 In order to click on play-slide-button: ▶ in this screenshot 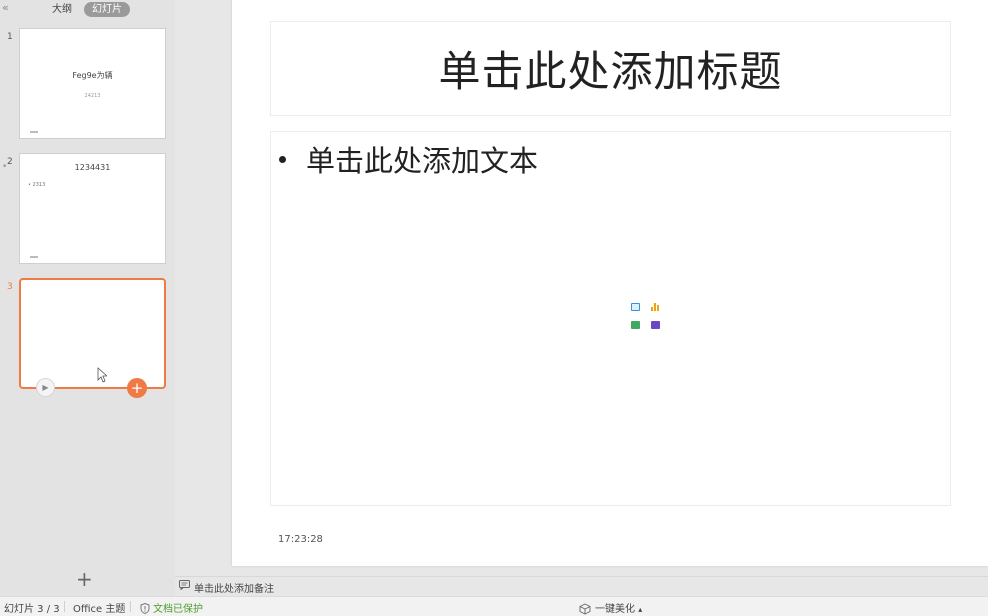, I will do `click(45, 387)`.